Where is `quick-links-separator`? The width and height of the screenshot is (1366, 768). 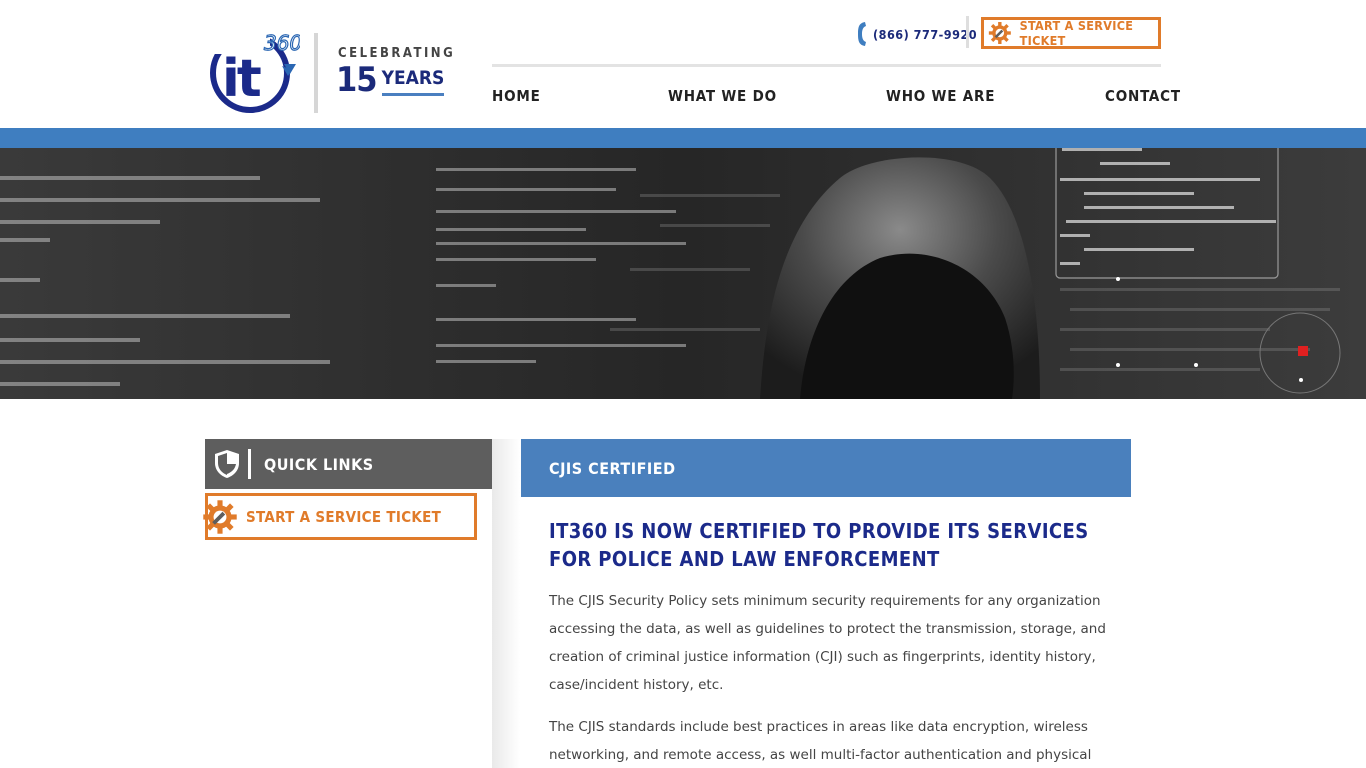 quick-links-separator is located at coordinates (249, 464).